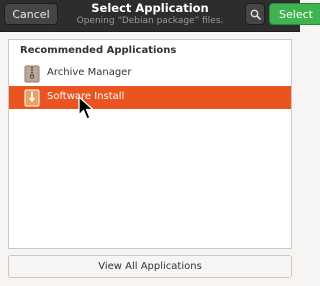  What do you see at coordinates (32, 74) in the screenshot?
I see `archive-manager-icon` at bounding box center [32, 74].